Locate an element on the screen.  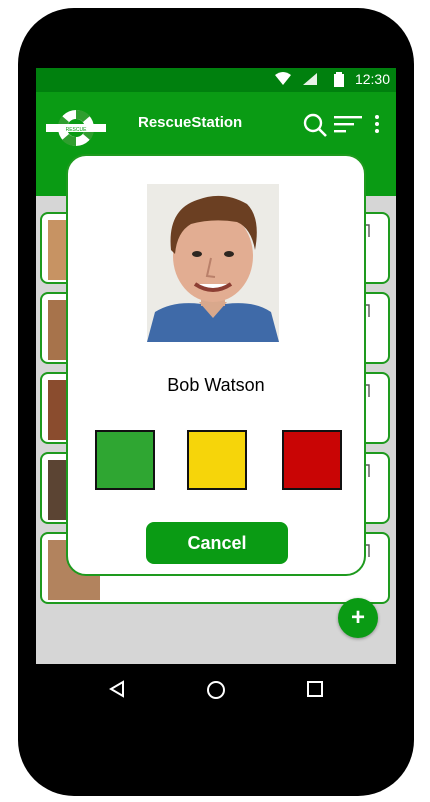
status-green-button is located at coordinates (125, 460).